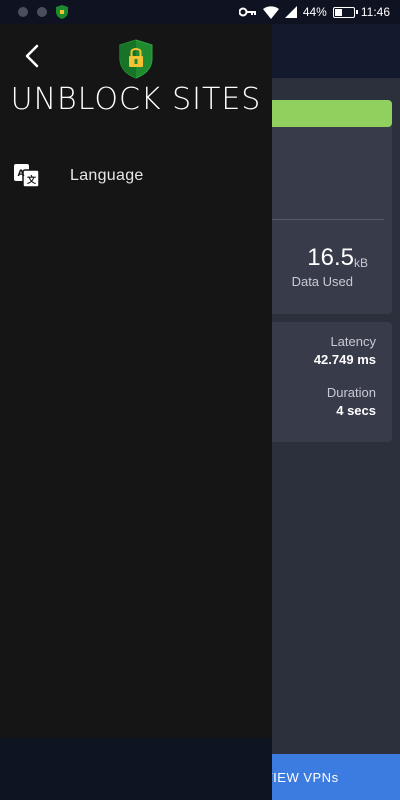 The width and height of the screenshot is (400, 800). What do you see at coordinates (136, 59) in the screenshot?
I see `shield-logo-icon` at bounding box center [136, 59].